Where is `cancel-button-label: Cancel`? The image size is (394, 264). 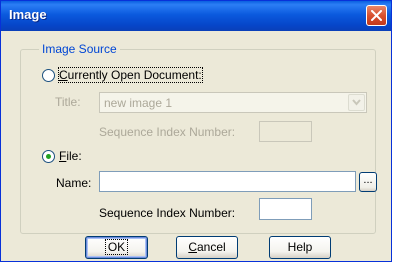
cancel-button-label: Cancel is located at coordinates (207, 247).